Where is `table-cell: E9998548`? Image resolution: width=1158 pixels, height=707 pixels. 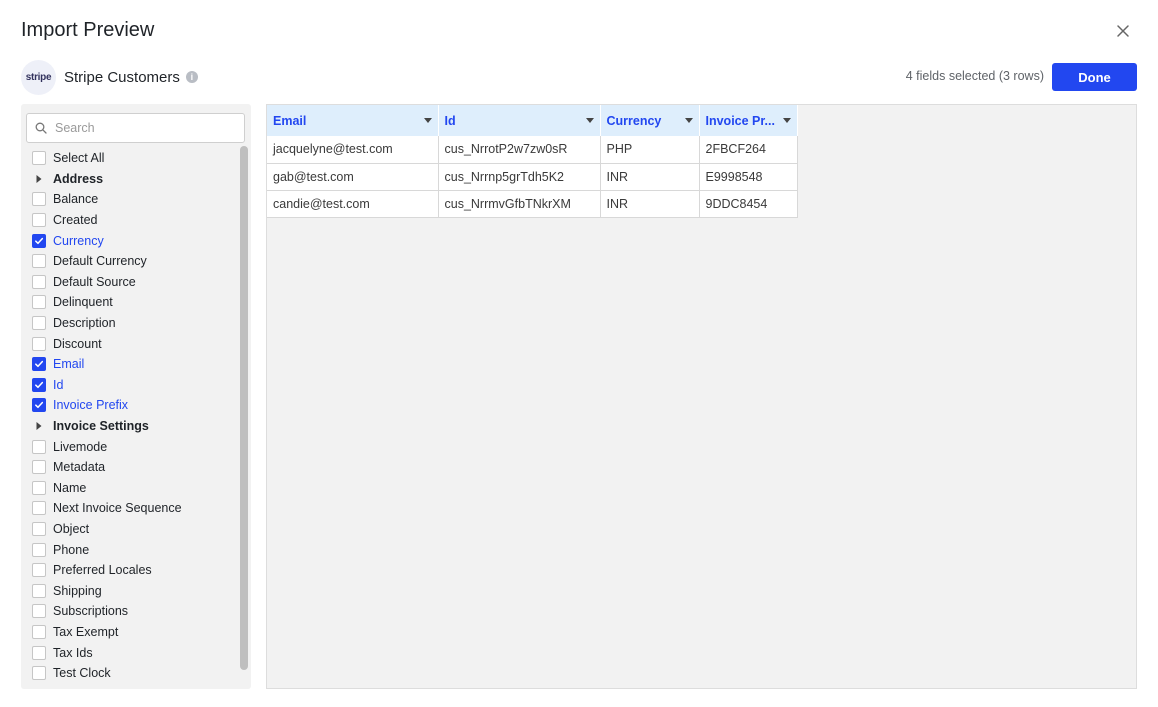
table-cell: E9998548 is located at coordinates (748, 177).